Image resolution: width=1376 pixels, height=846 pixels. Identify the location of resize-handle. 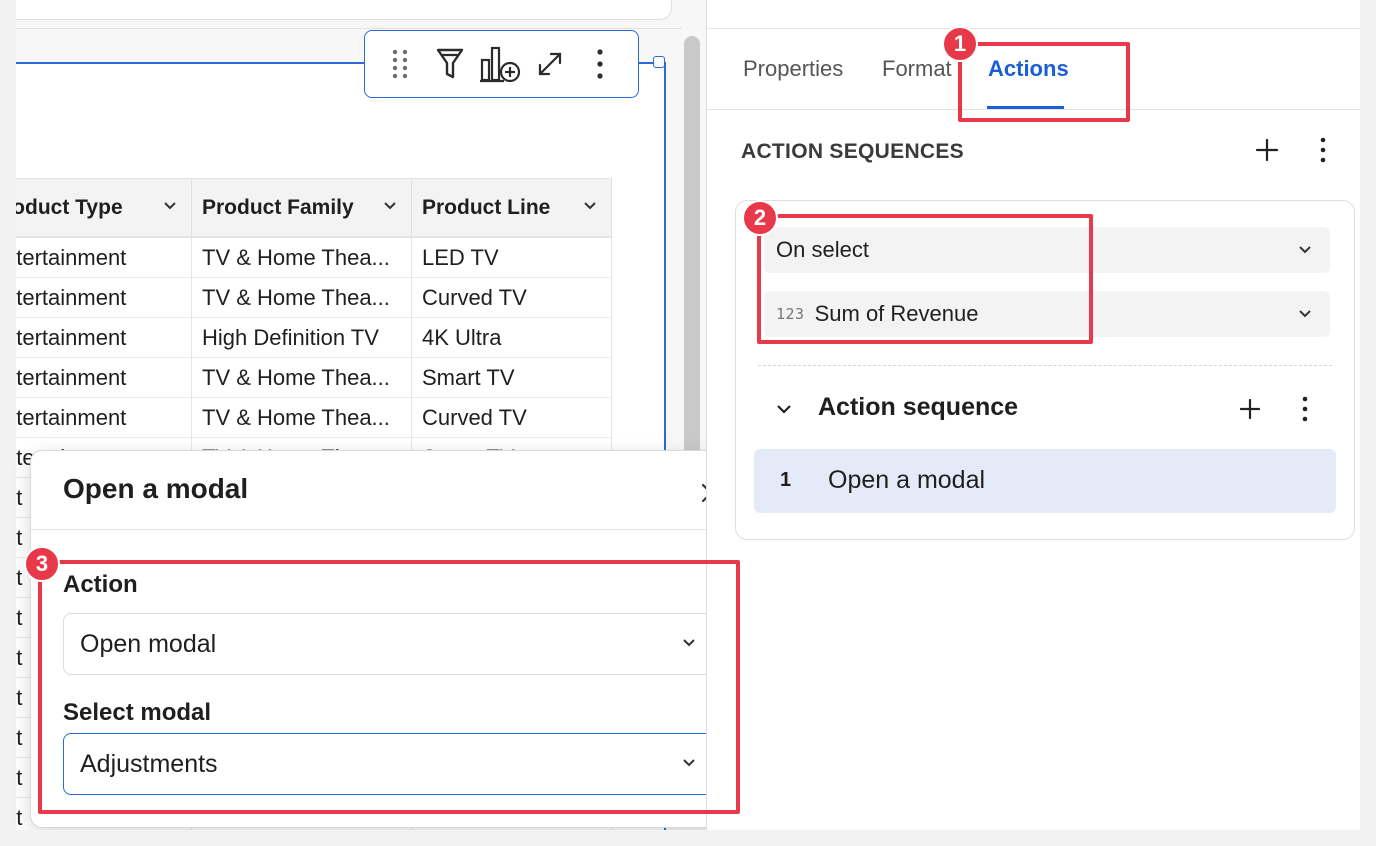
(659, 62).